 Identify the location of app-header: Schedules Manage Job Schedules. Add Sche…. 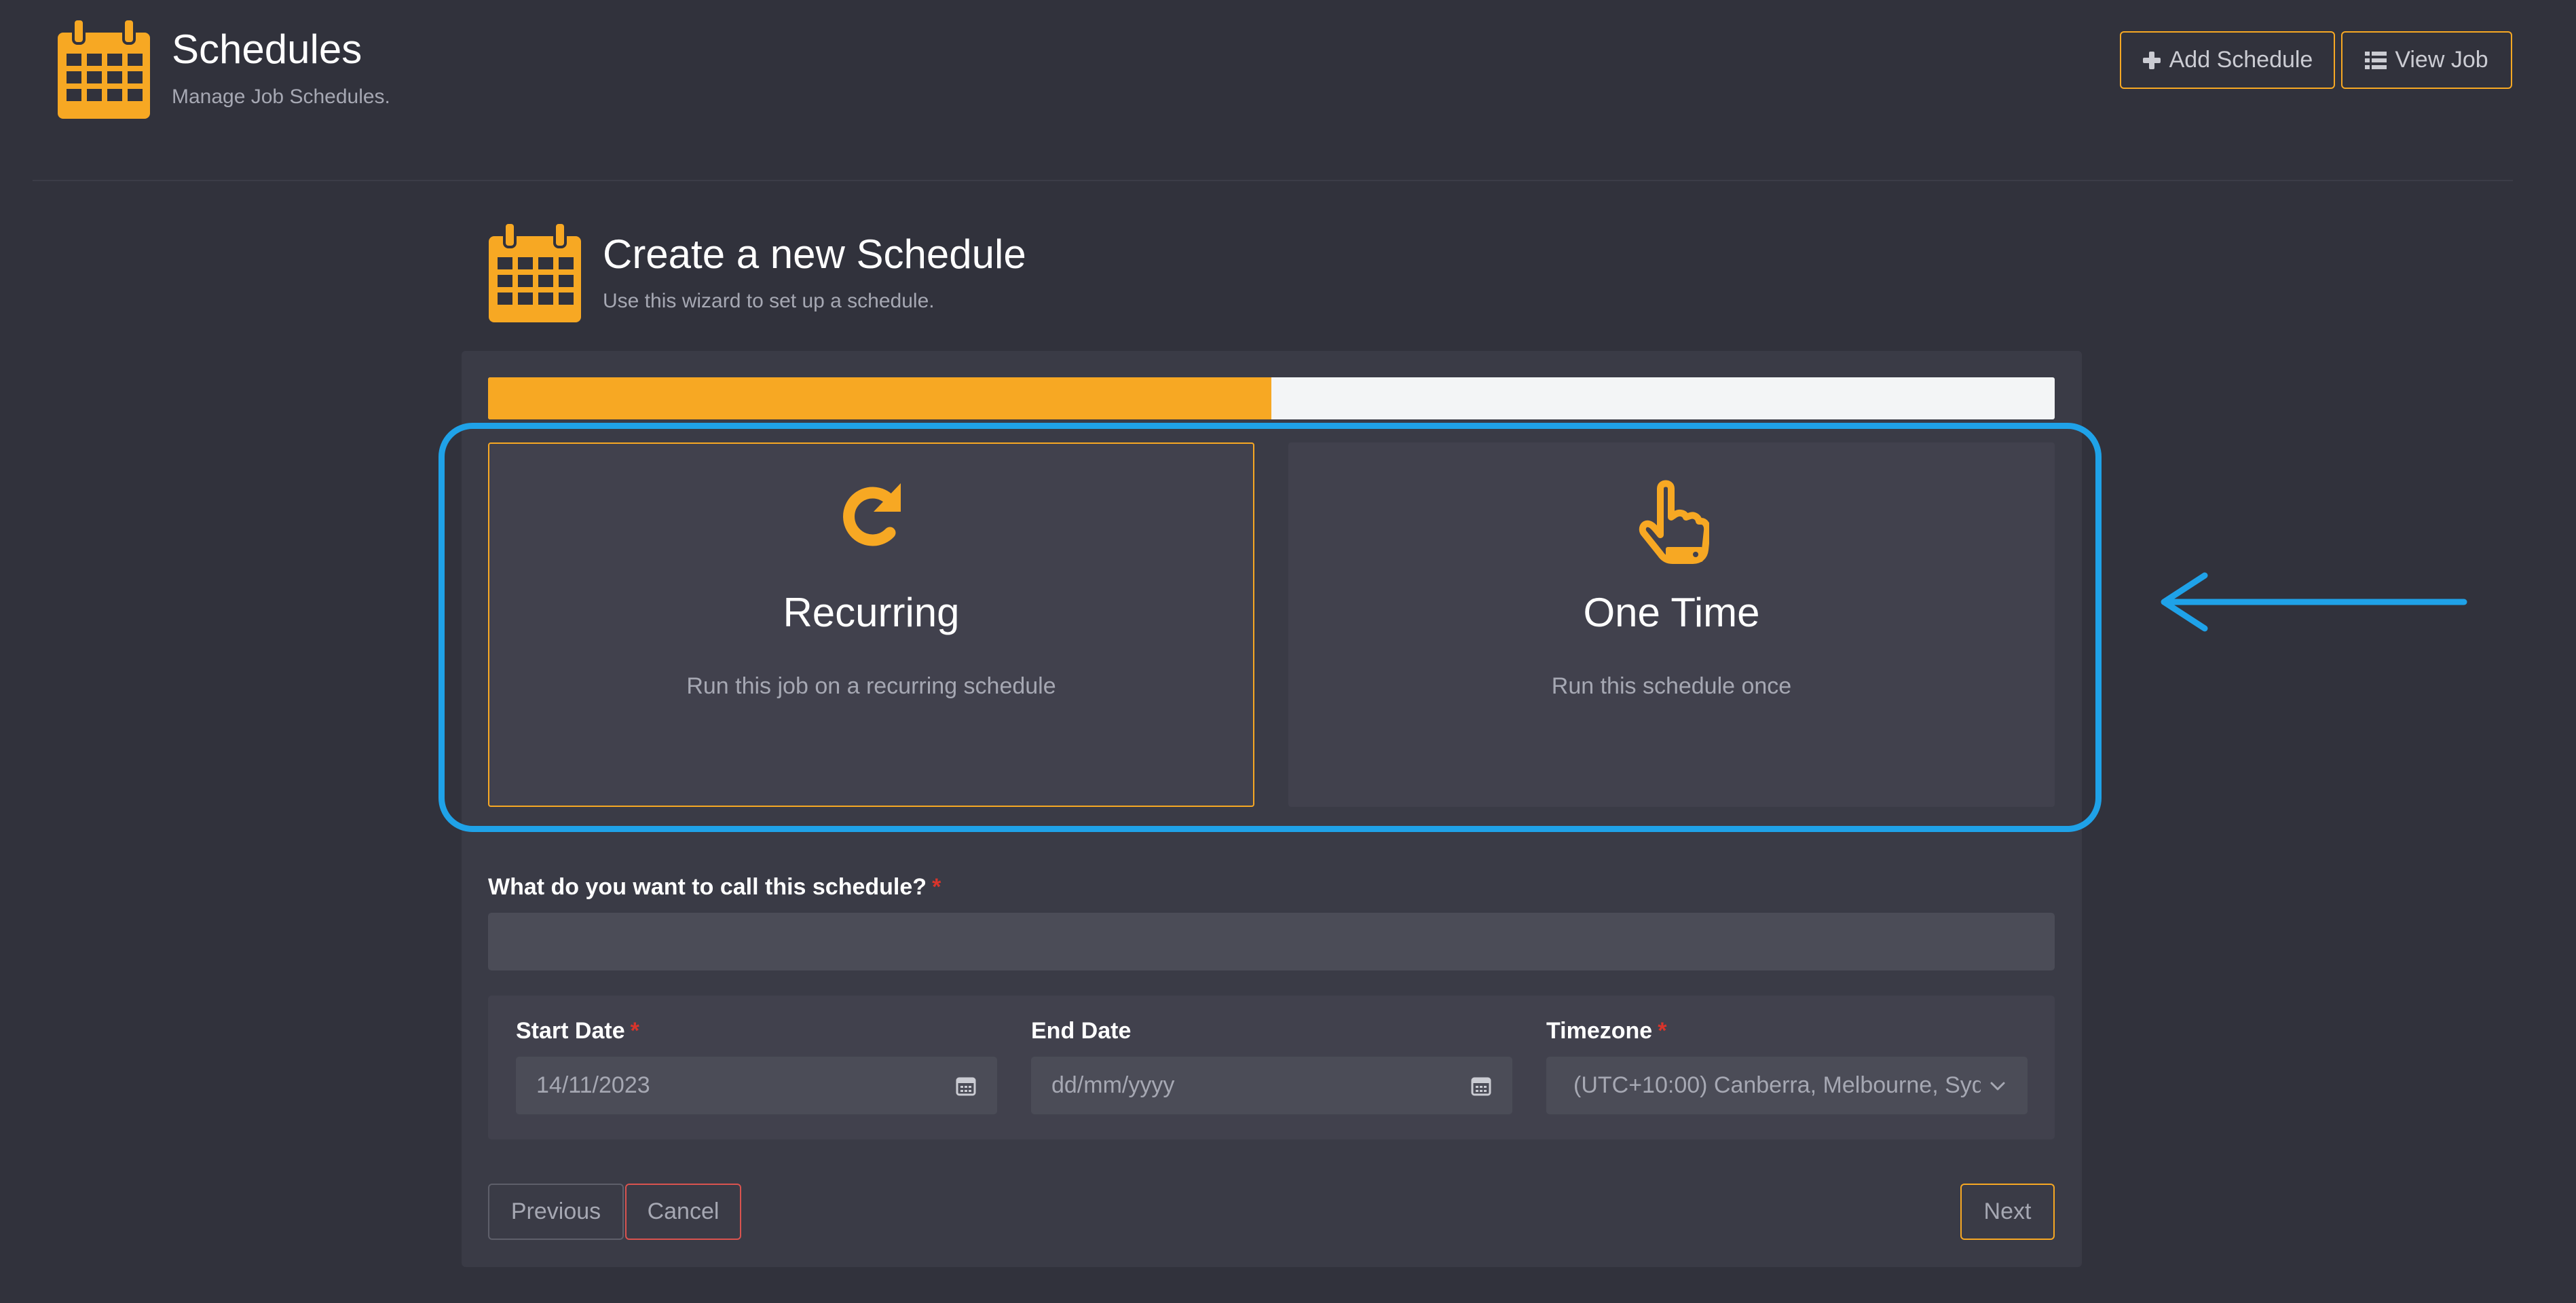
(1288, 91).